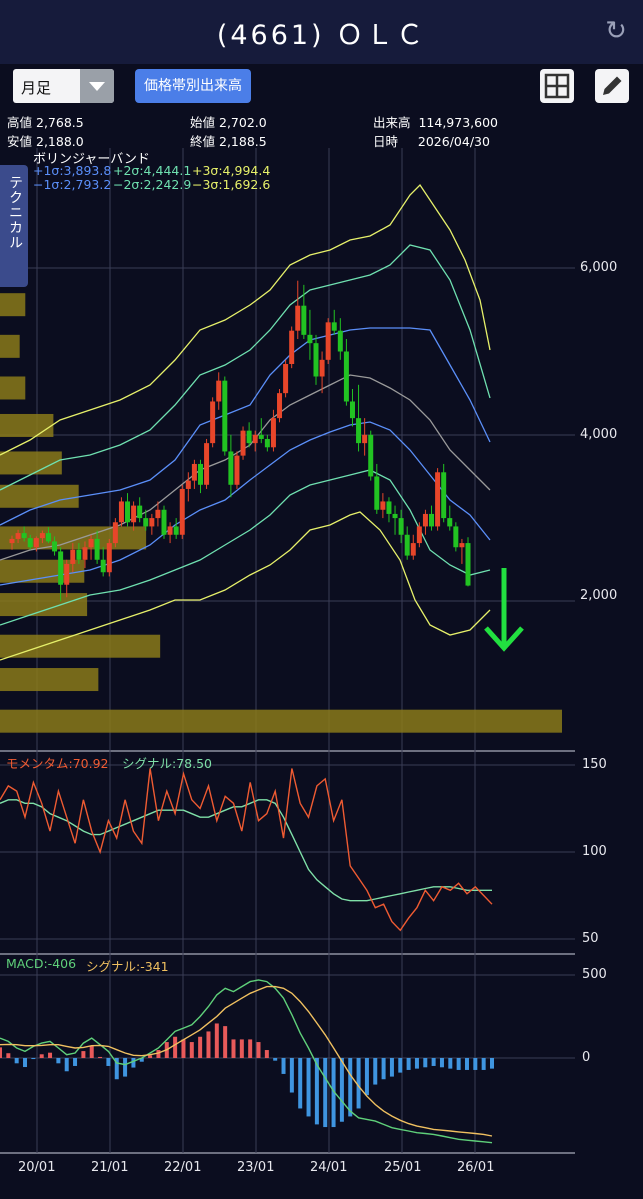 Image resolution: width=643 pixels, height=1199 pixels. Describe the element at coordinates (329, 1167) in the screenshot. I see `x-tick-label: 24/01` at that location.